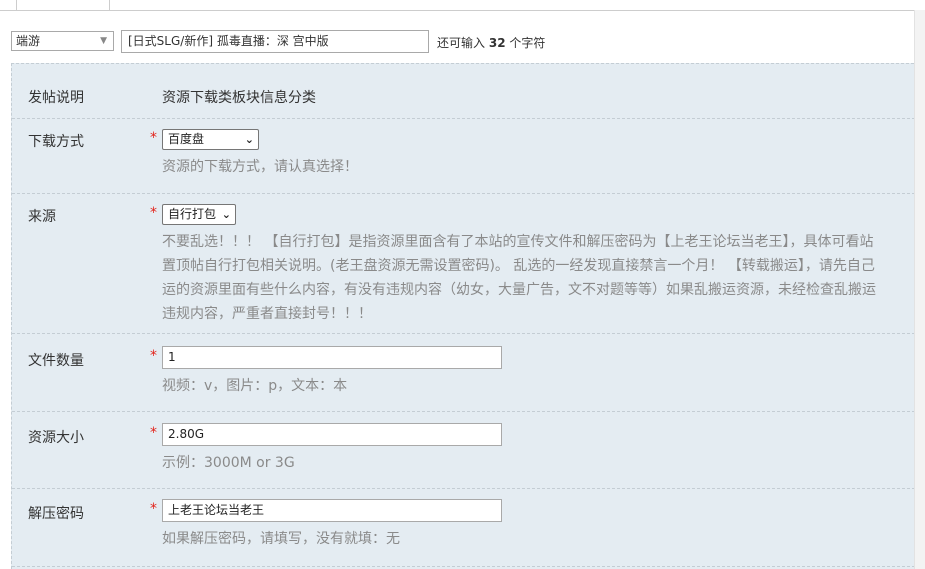  What do you see at coordinates (468, 528) in the screenshot?
I see `row-unzip-password: 解压密码 * 上老王论坛当老王 如果解压密码，请填写，没有就填：无` at bounding box center [468, 528].